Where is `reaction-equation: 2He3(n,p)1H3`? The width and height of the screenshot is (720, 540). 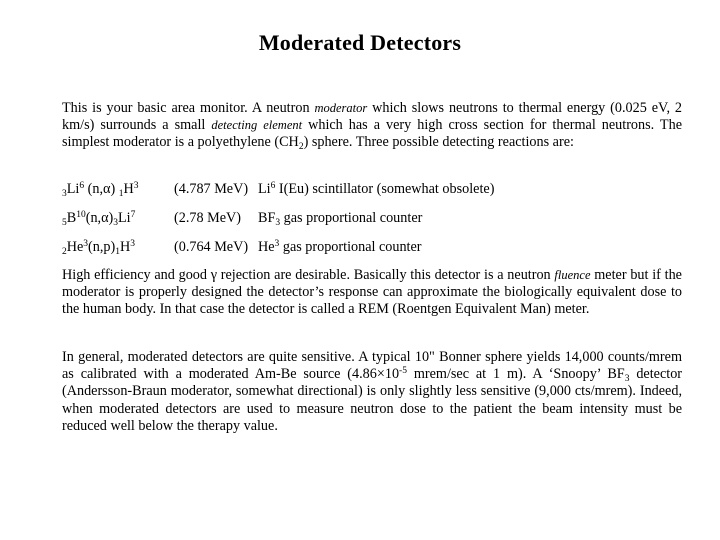 reaction-equation: 2He3(n,p)1H3 is located at coordinates (98, 248).